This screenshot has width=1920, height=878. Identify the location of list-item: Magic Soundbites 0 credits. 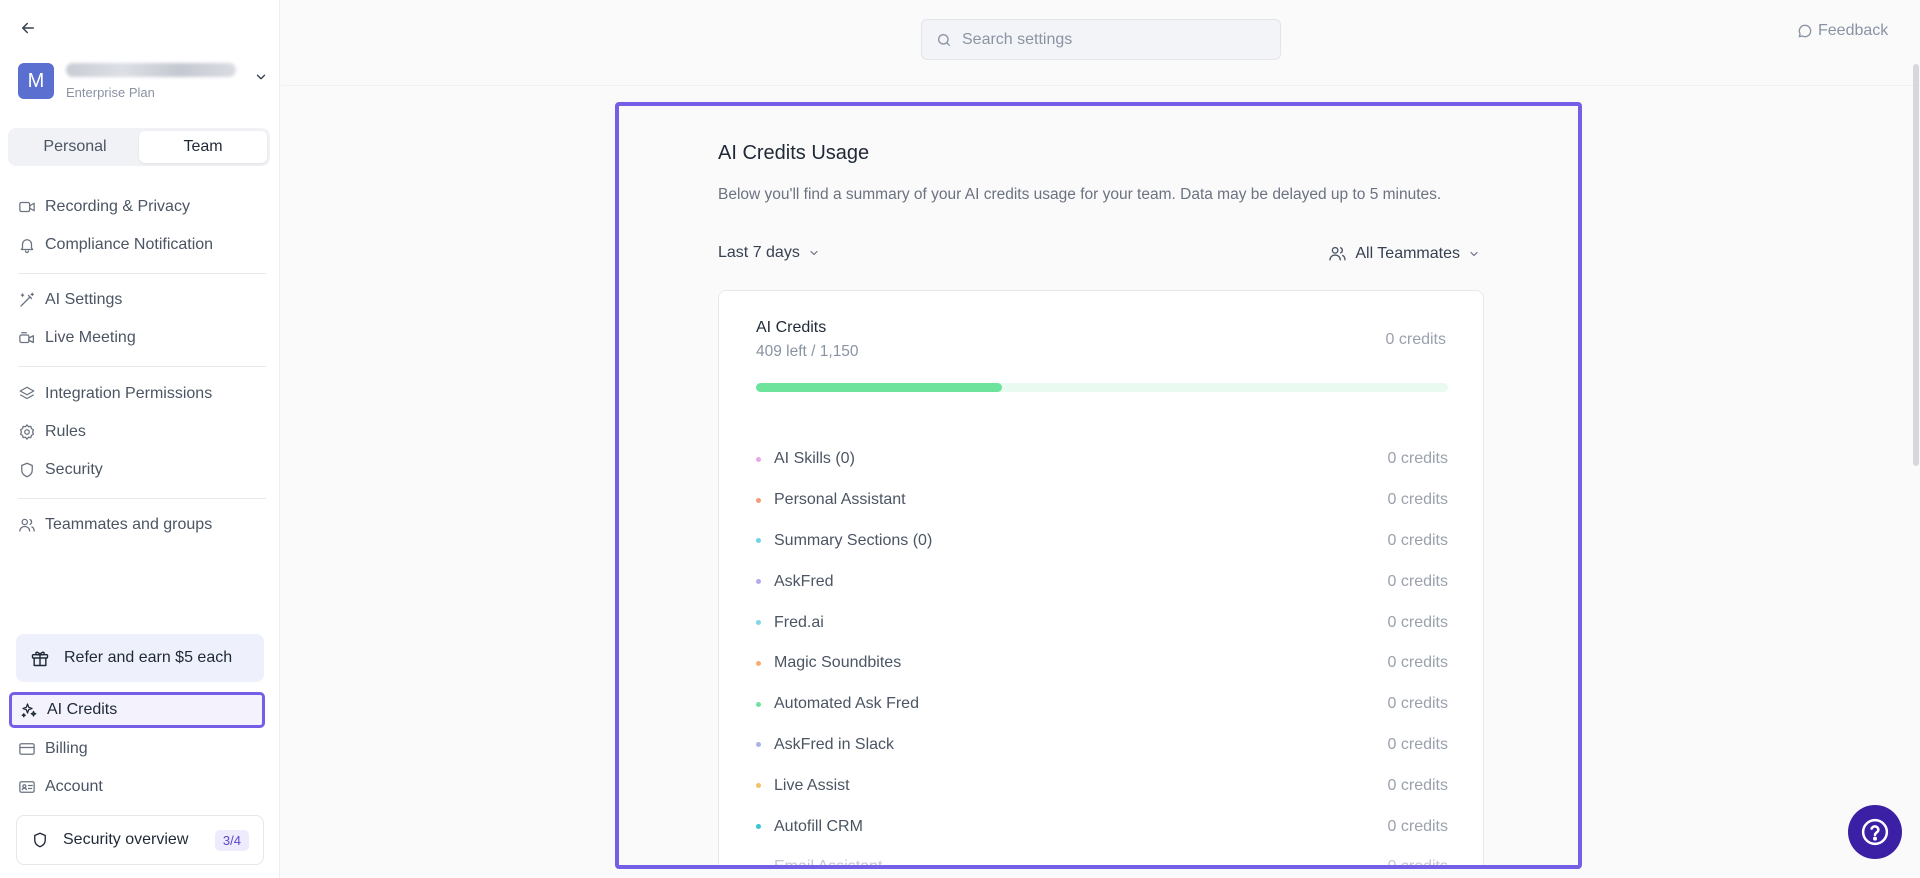
(1102, 663).